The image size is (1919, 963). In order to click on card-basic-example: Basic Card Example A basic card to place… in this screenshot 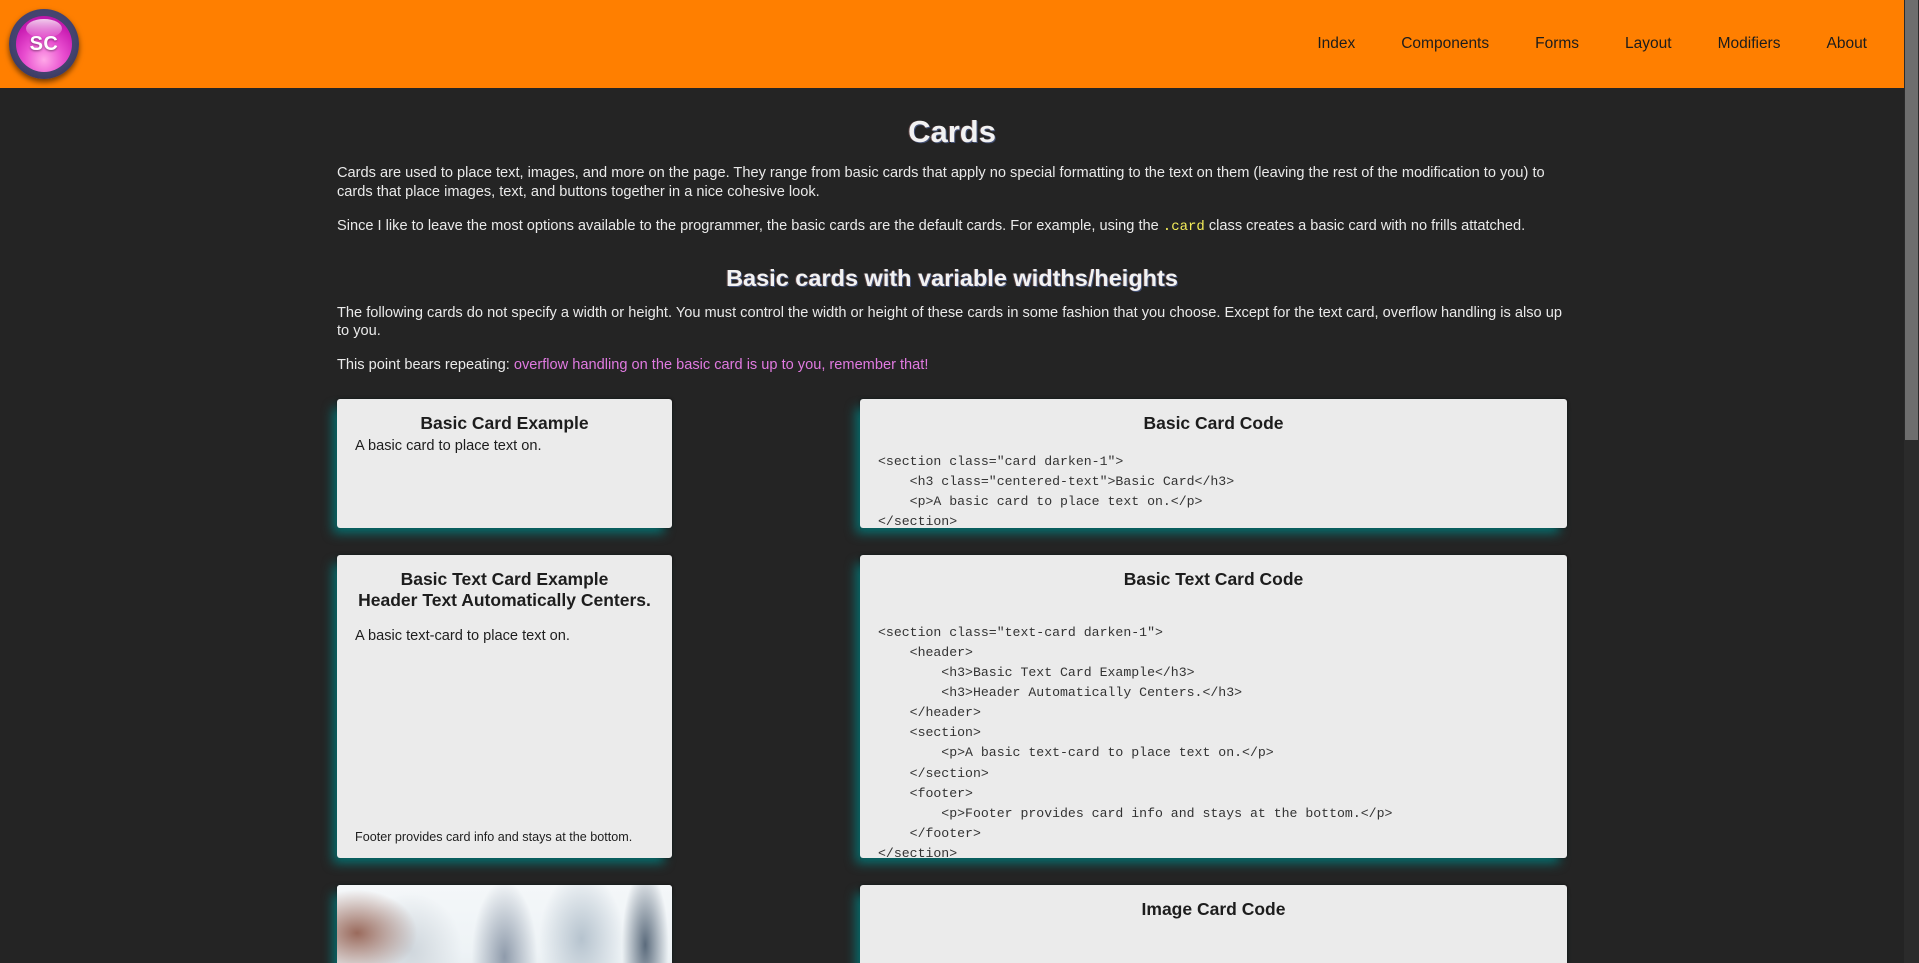, I will do `click(504, 464)`.